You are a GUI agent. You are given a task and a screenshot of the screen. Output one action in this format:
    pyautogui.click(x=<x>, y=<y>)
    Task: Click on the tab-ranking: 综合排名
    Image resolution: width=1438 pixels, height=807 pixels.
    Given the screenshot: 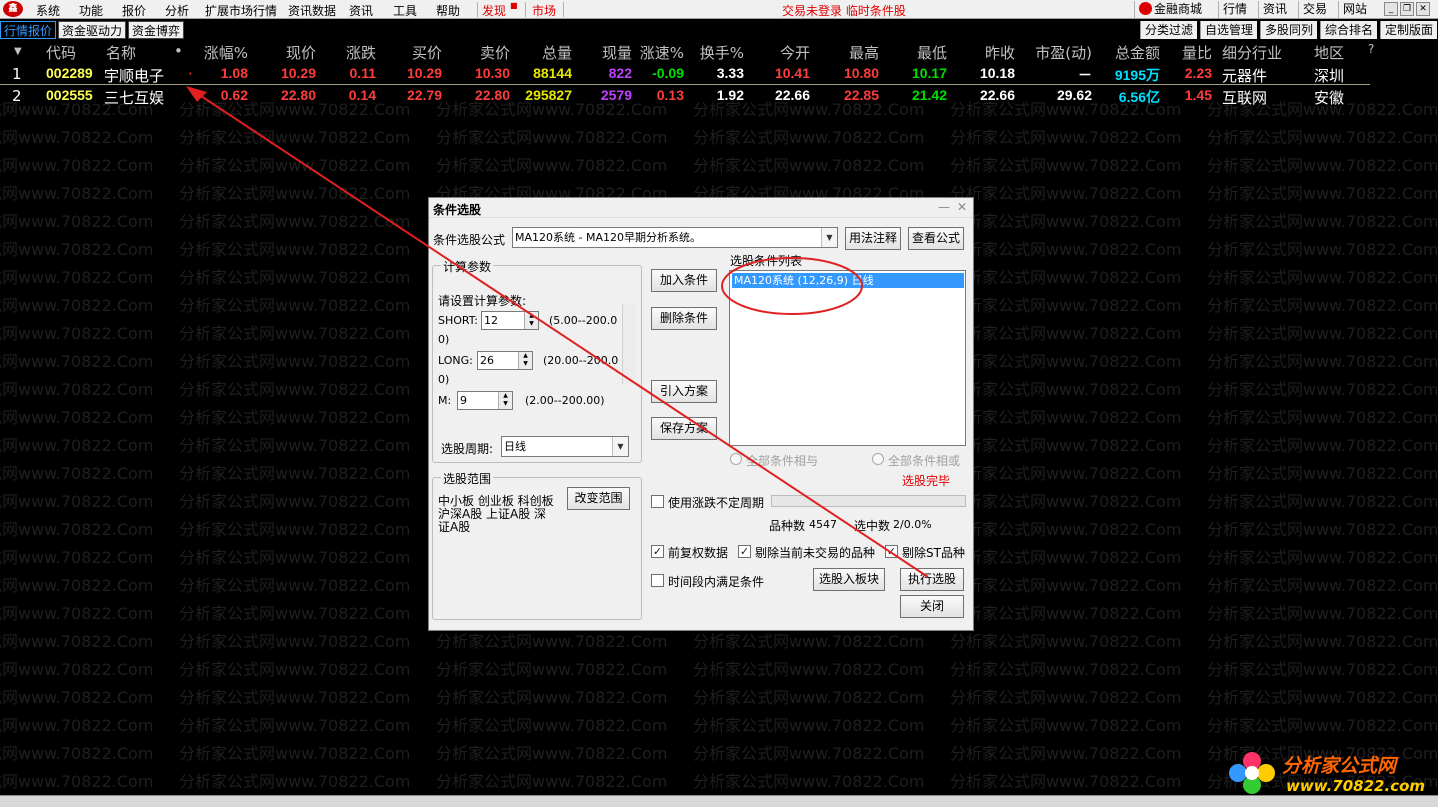 What is the action you would take?
    pyautogui.click(x=1349, y=30)
    